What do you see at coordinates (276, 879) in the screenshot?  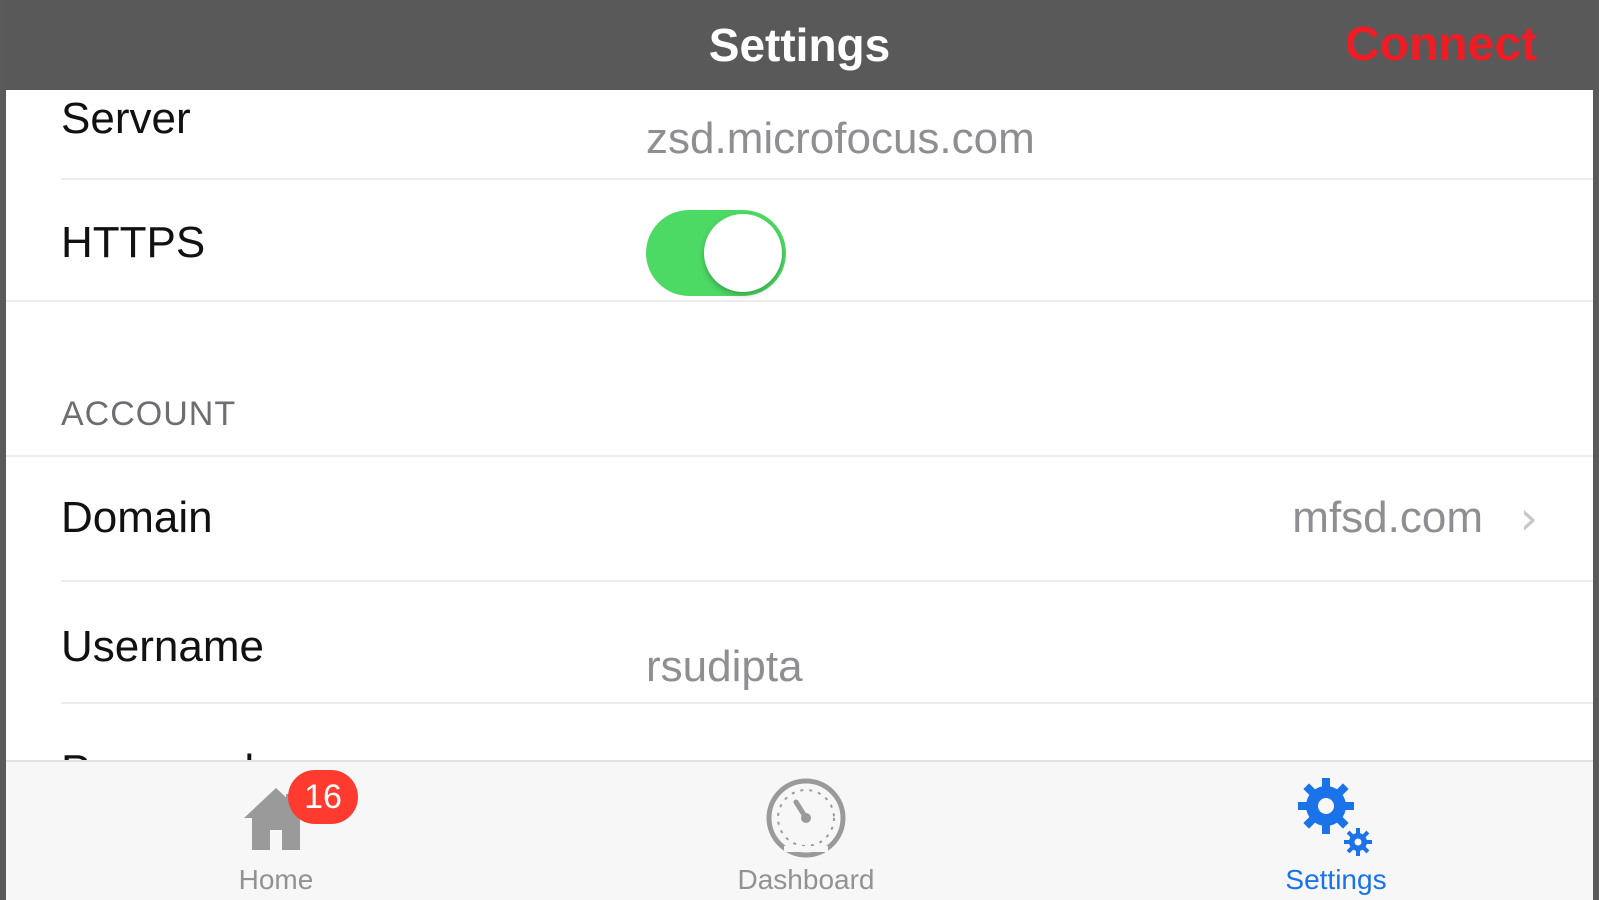 I see `tab-home-label: Home` at bounding box center [276, 879].